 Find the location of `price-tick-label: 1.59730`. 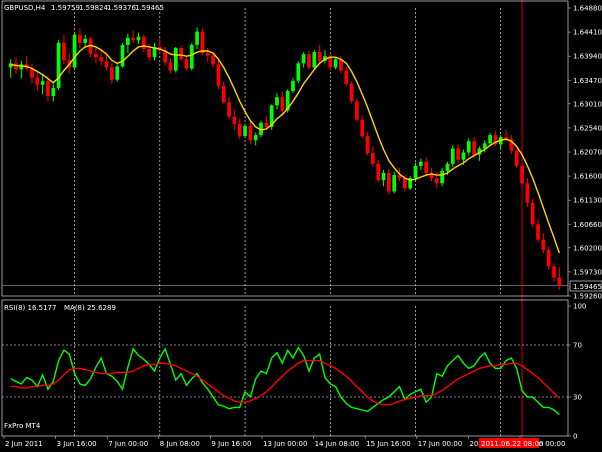

price-tick-label: 1.59730 is located at coordinates (587, 272).